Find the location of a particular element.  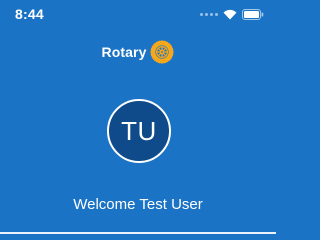

rotary-logo: Rotary is located at coordinates (138, 52).